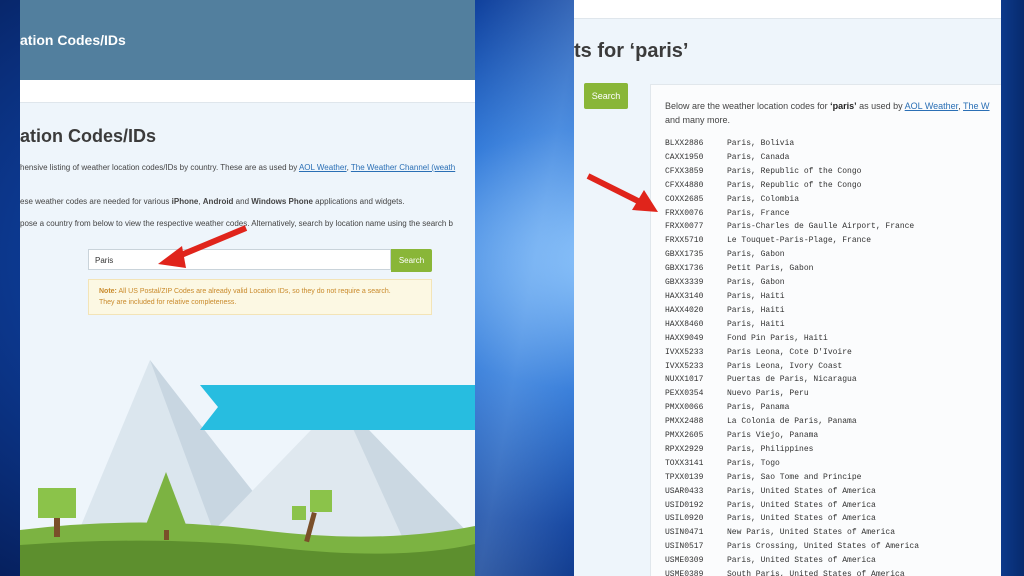  Describe the element at coordinates (684, 561) in the screenshot. I see `location-code: USME0309` at that location.